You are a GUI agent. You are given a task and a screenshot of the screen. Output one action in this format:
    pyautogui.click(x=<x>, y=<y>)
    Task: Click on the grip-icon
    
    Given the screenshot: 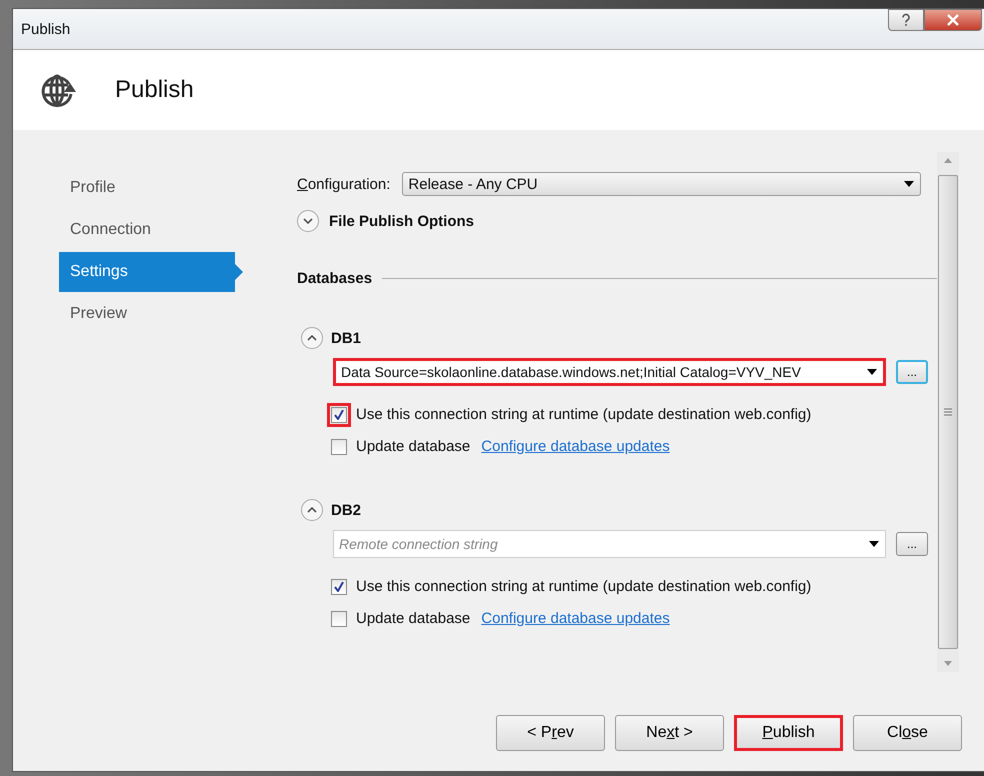 What is the action you would take?
    pyautogui.click(x=948, y=412)
    